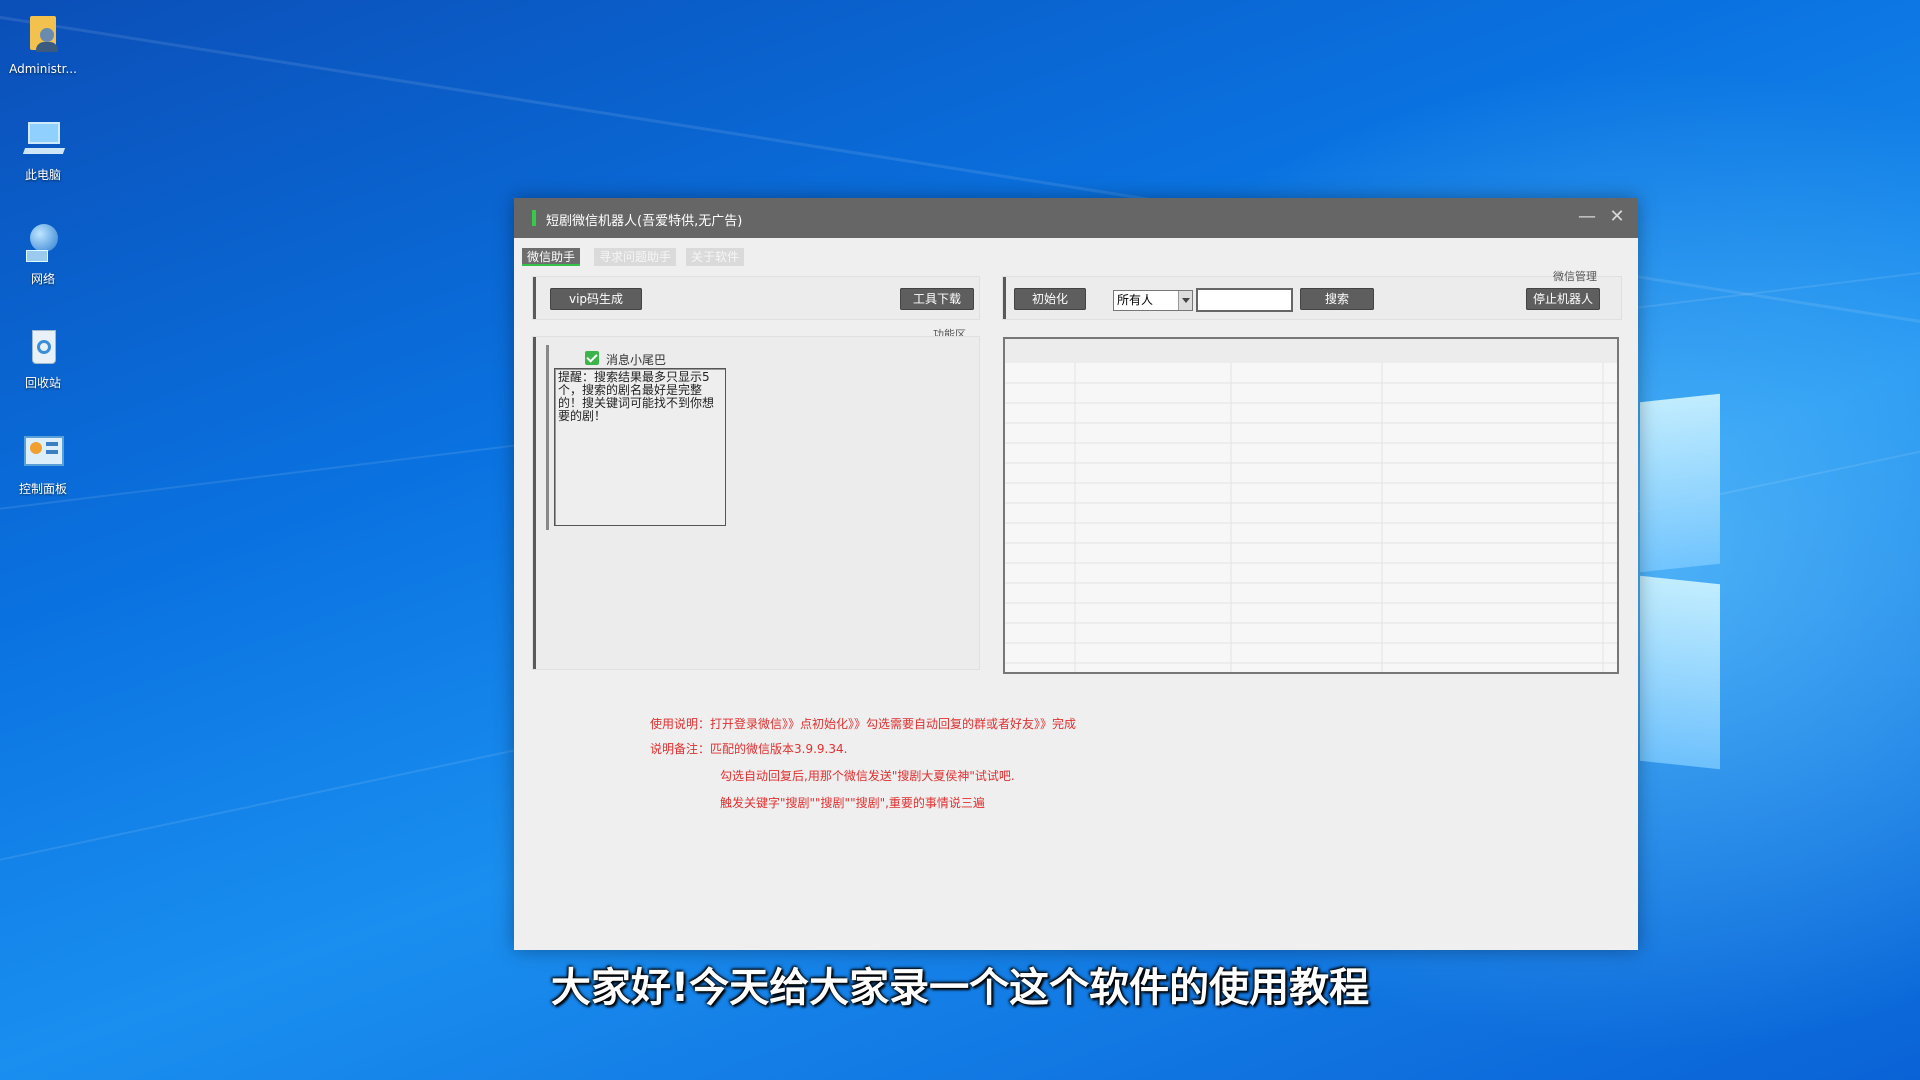  Describe the element at coordinates (592, 358) in the screenshot. I see `message-tail-checkbox` at that location.